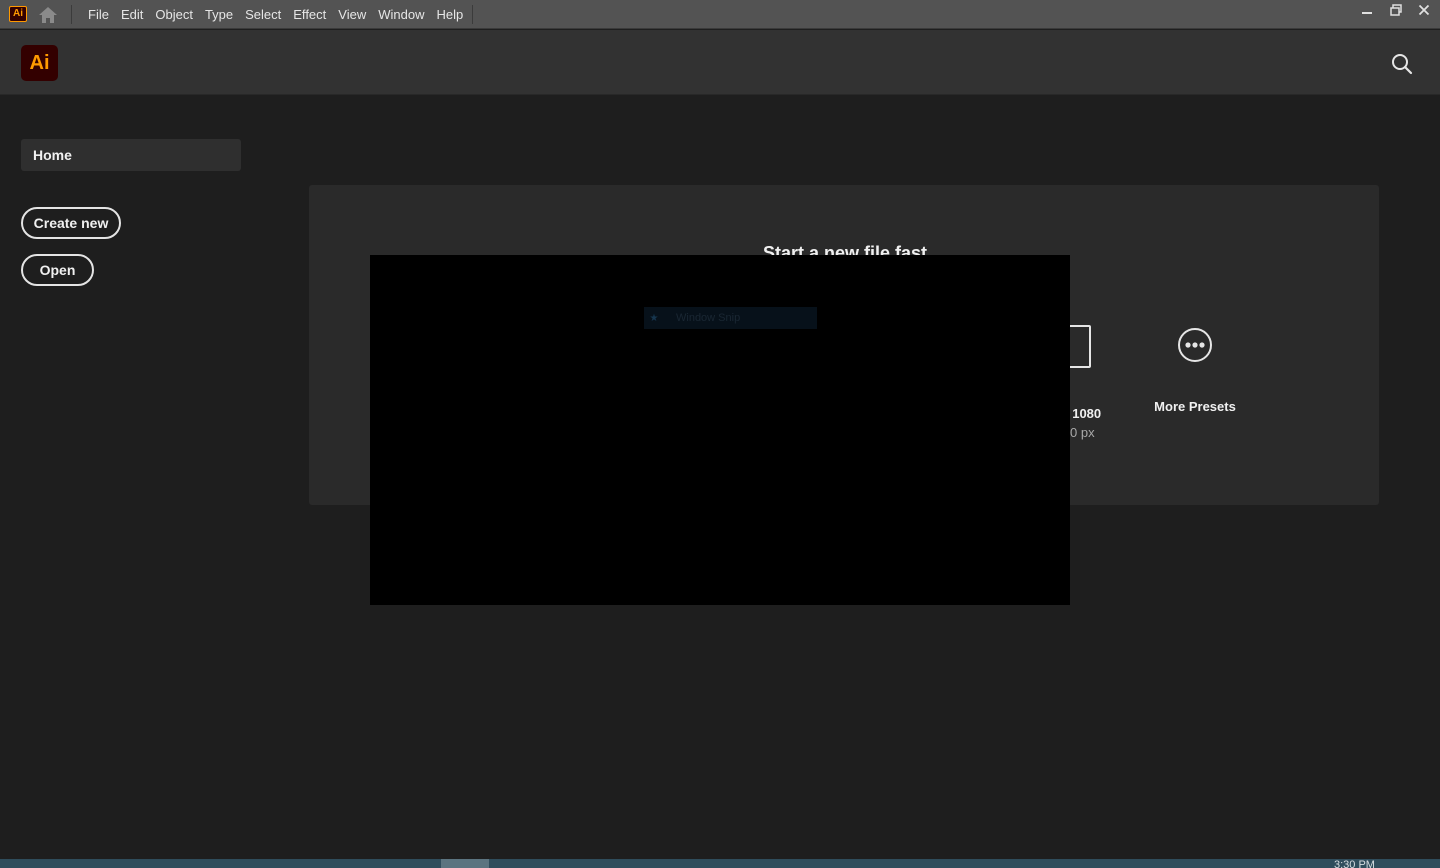  I want to click on illustrator-logo: Ai, so click(39, 63).